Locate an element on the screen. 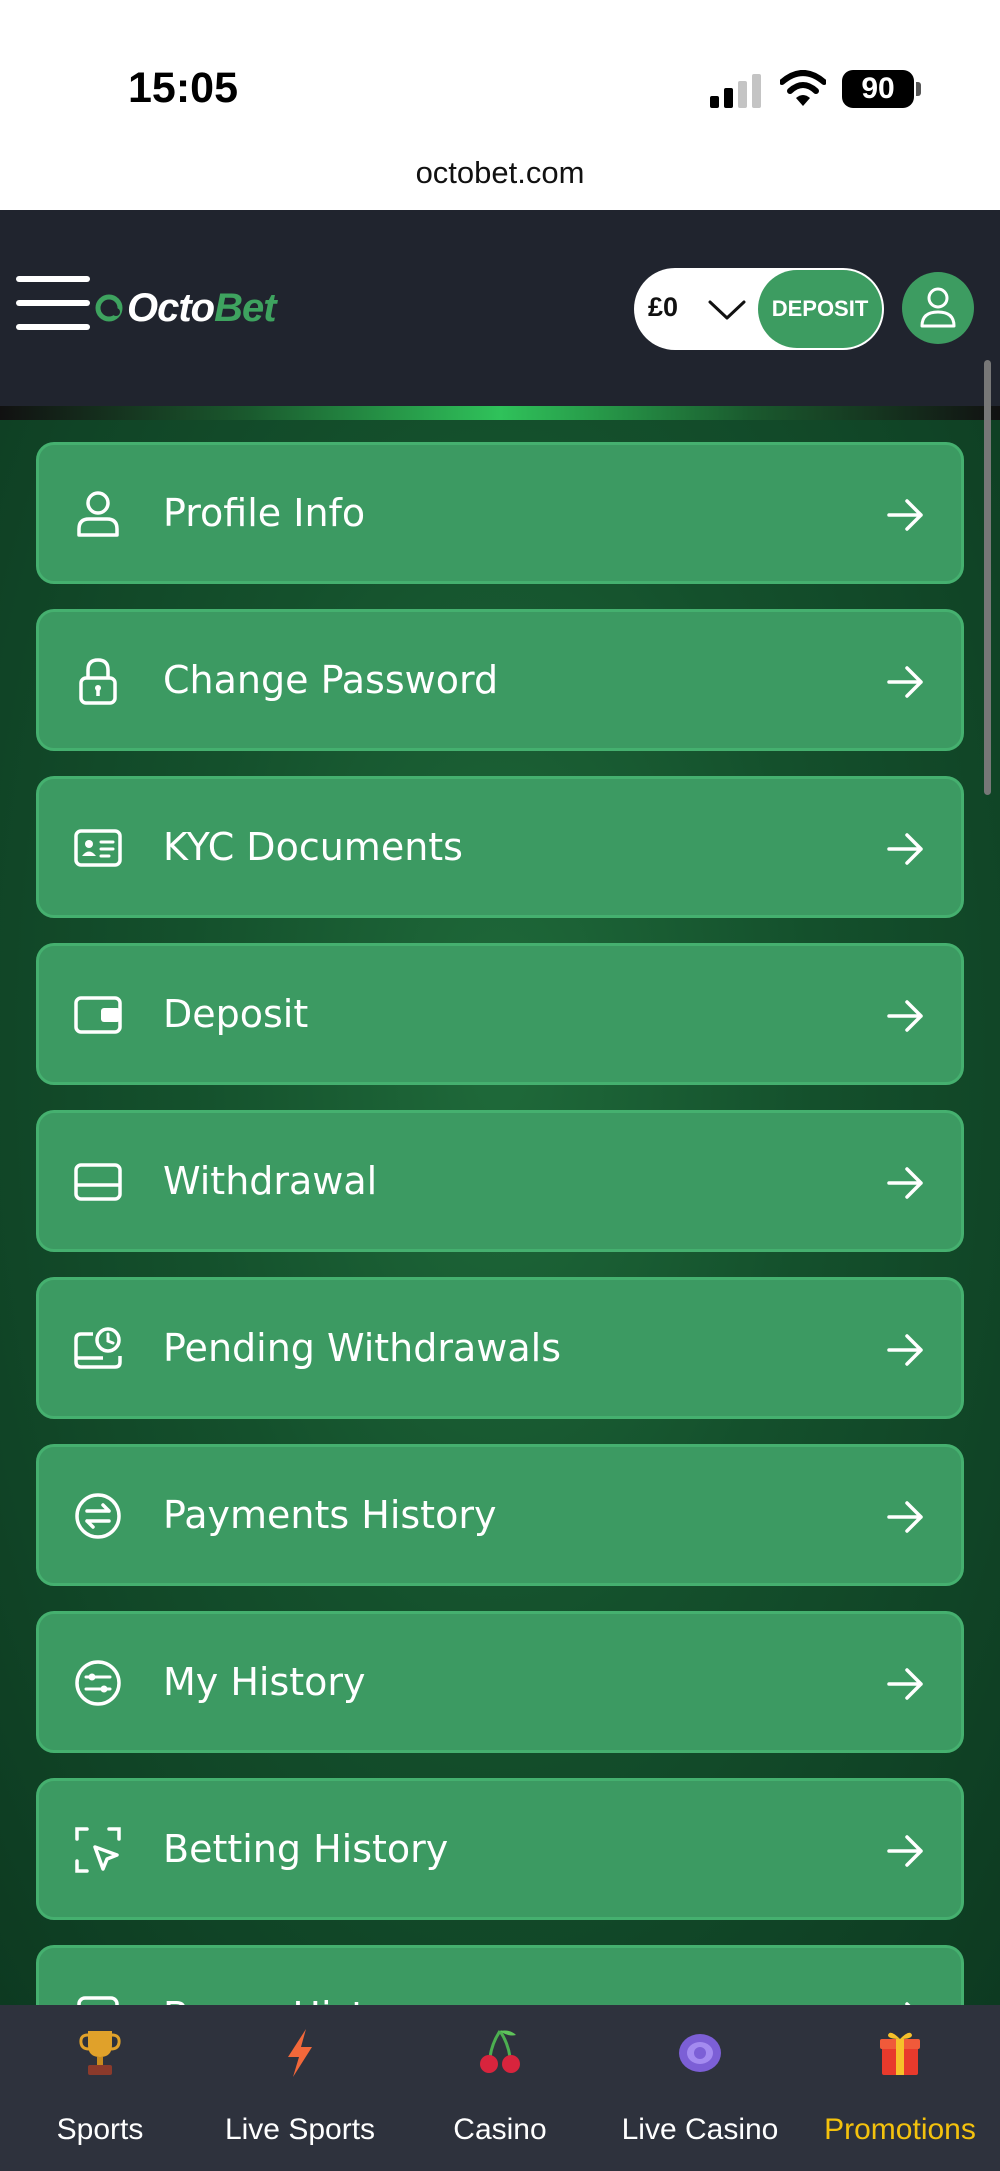 The height and width of the screenshot is (2171, 1000). nav-label: Sports is located at coordinates (100, 2129).